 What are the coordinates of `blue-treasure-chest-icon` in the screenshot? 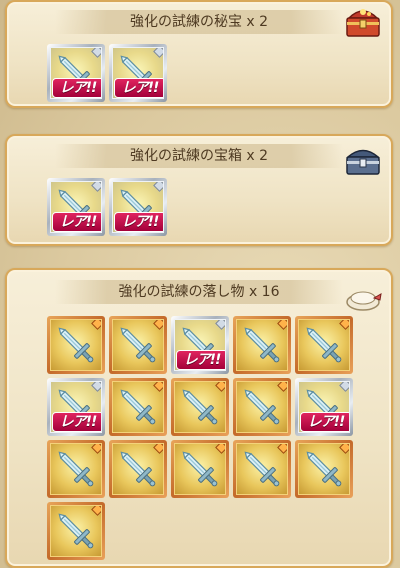 It's located at (363, 160).